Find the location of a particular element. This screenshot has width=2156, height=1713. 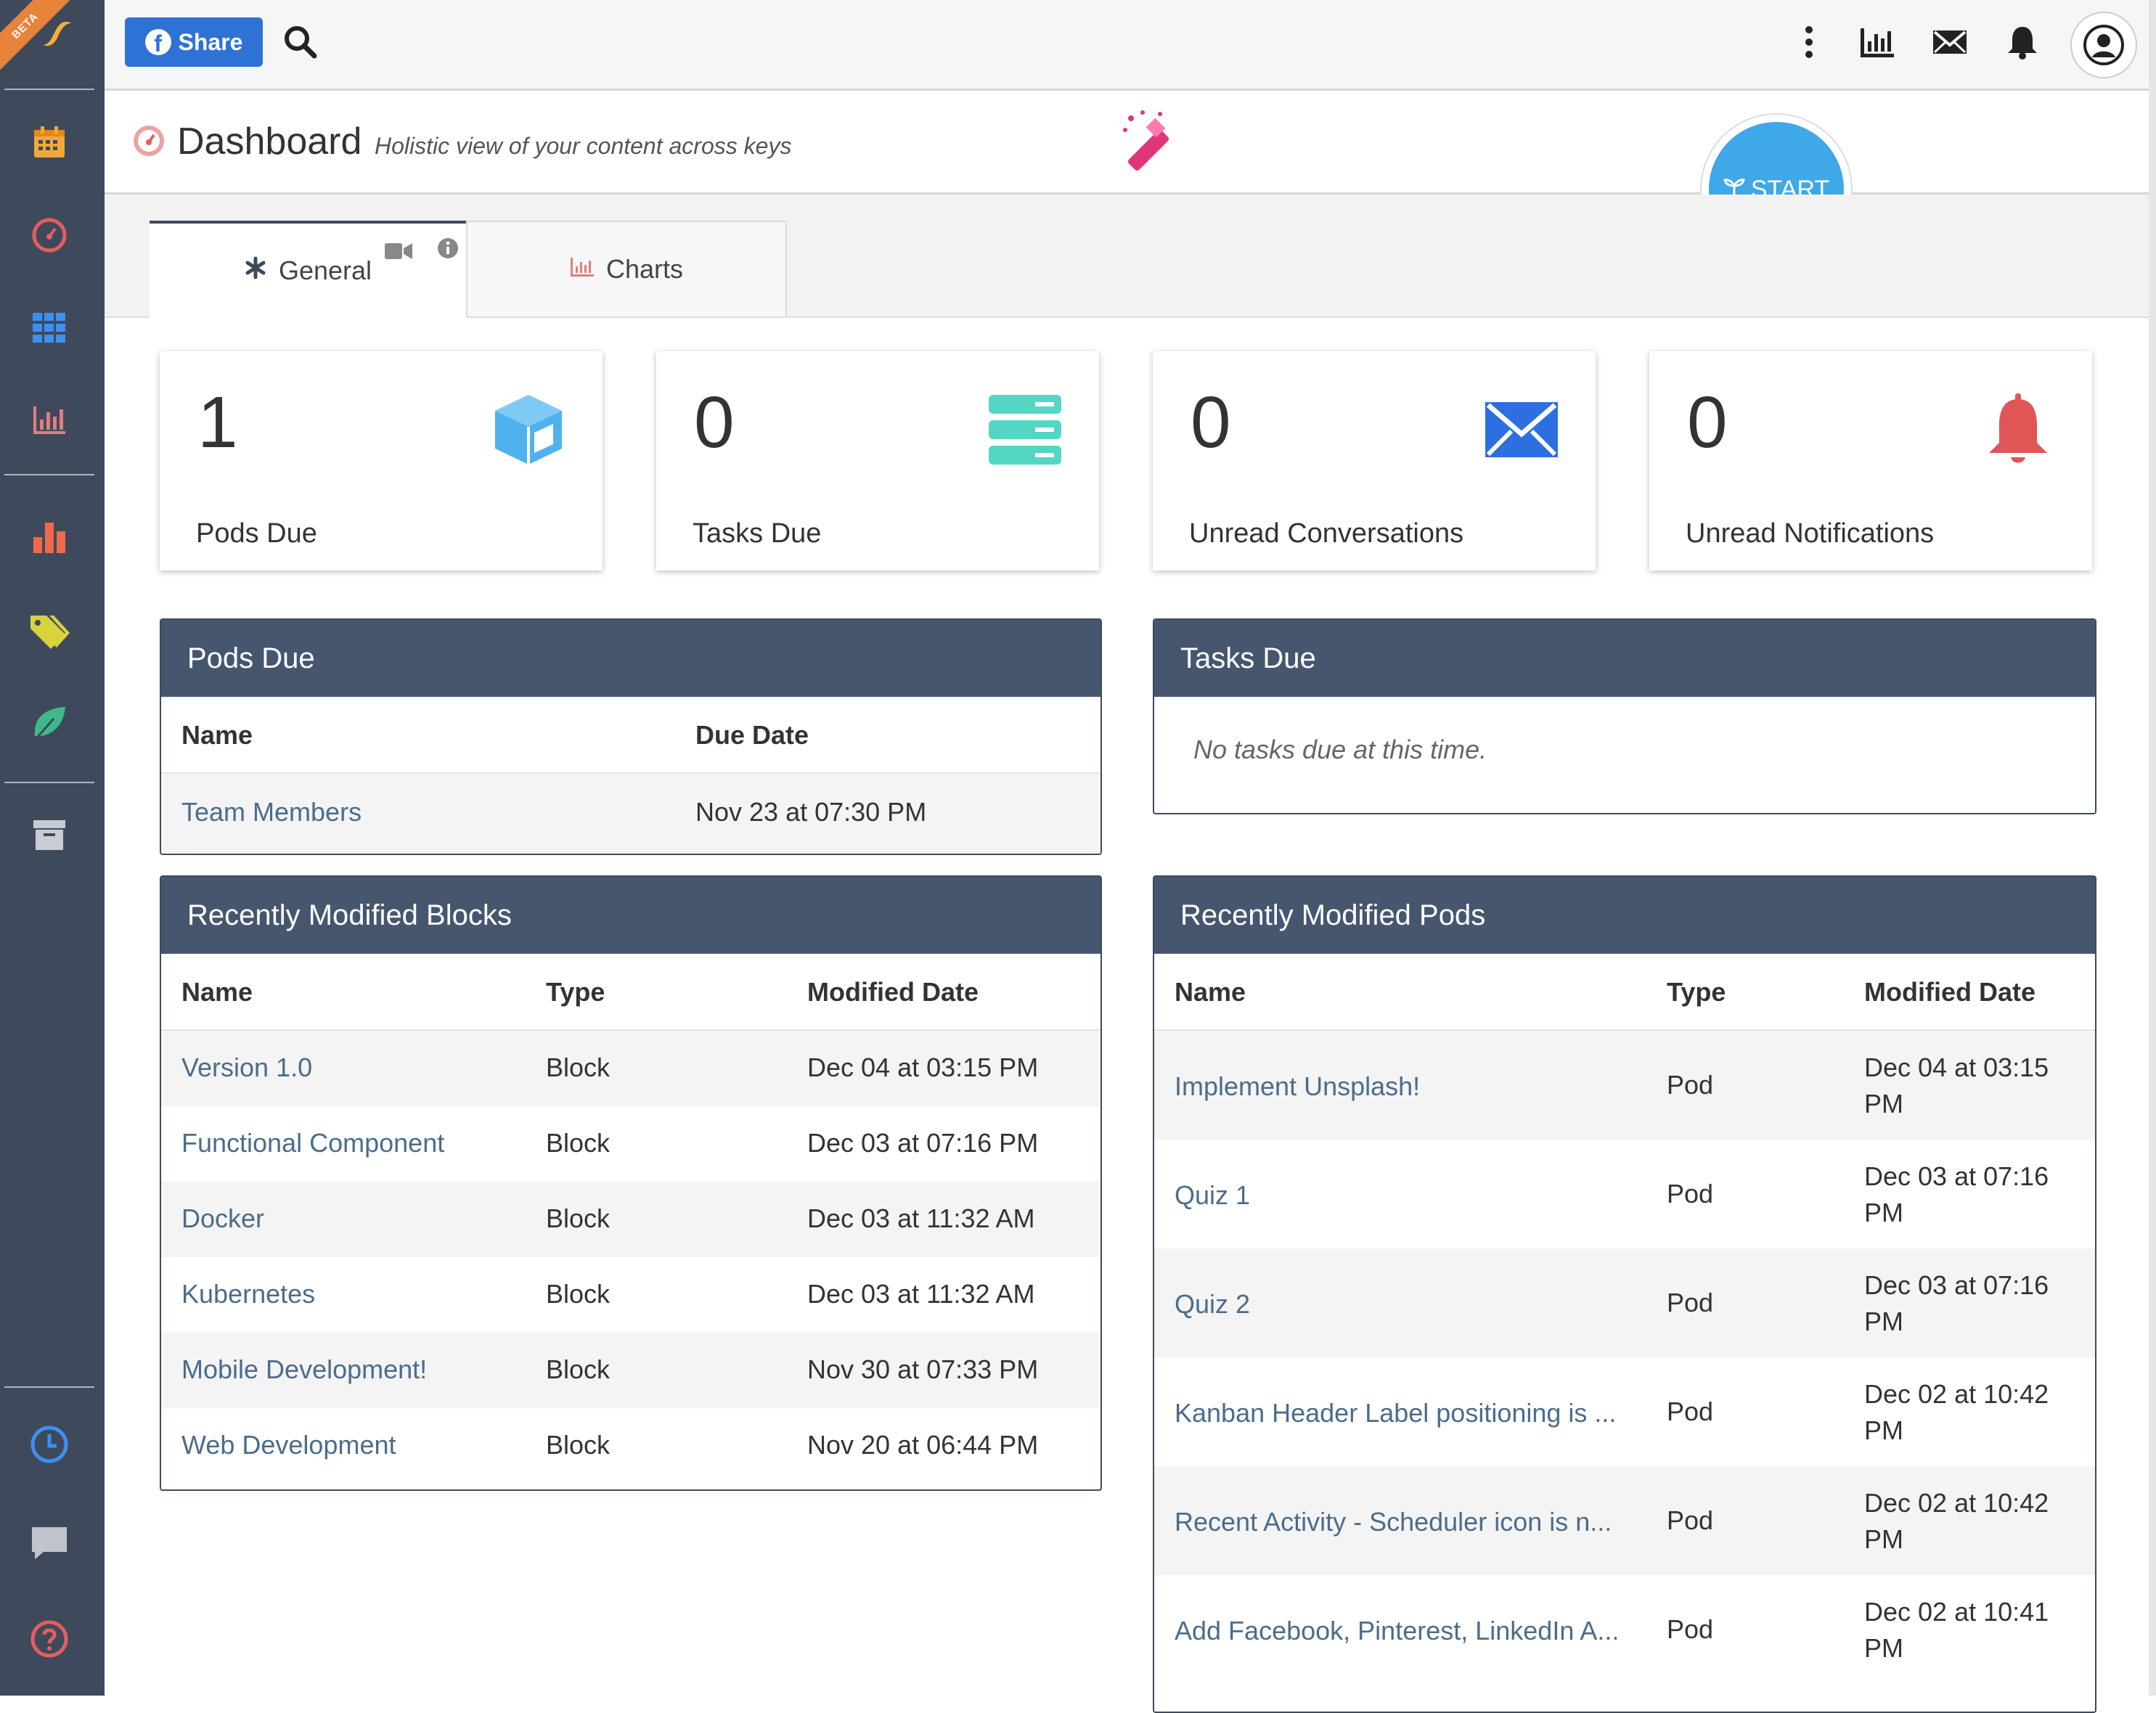

stat-card-tasks-due: 0 Tasks Due is located at coordinates (878, 461).